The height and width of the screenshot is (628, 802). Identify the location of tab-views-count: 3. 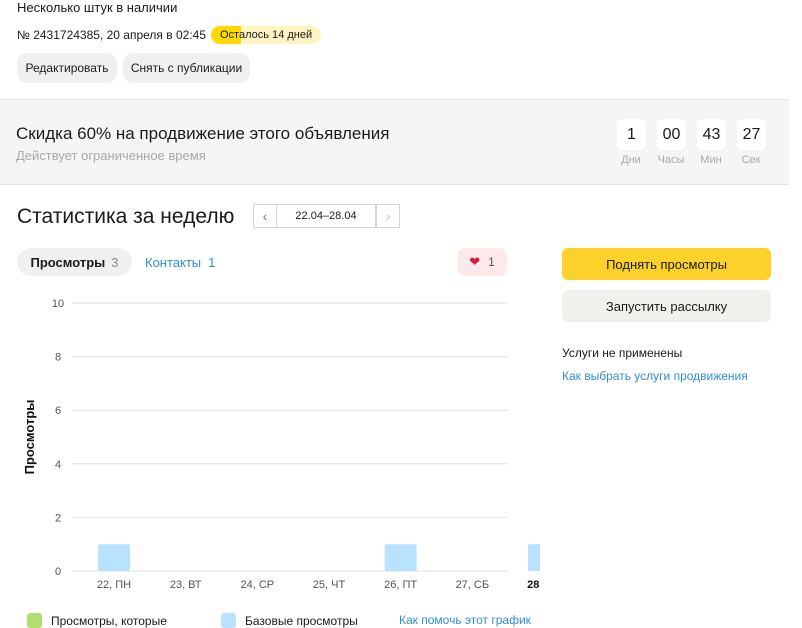
(115, 262).